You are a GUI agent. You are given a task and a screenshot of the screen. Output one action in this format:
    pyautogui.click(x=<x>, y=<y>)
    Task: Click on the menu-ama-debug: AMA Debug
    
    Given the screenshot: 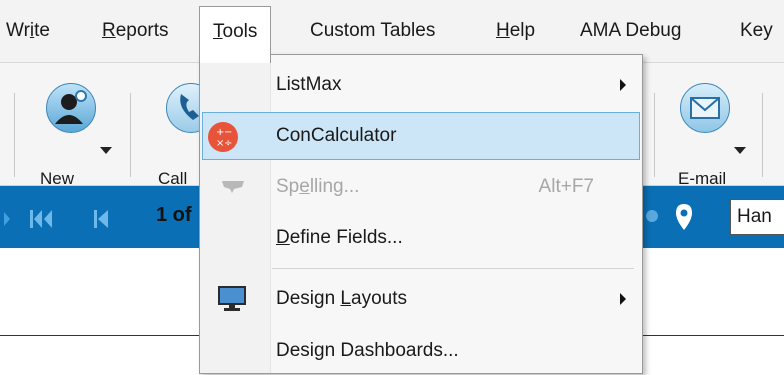 What is the action you would take?
    pyautogui.click(x=630, y=31)
    